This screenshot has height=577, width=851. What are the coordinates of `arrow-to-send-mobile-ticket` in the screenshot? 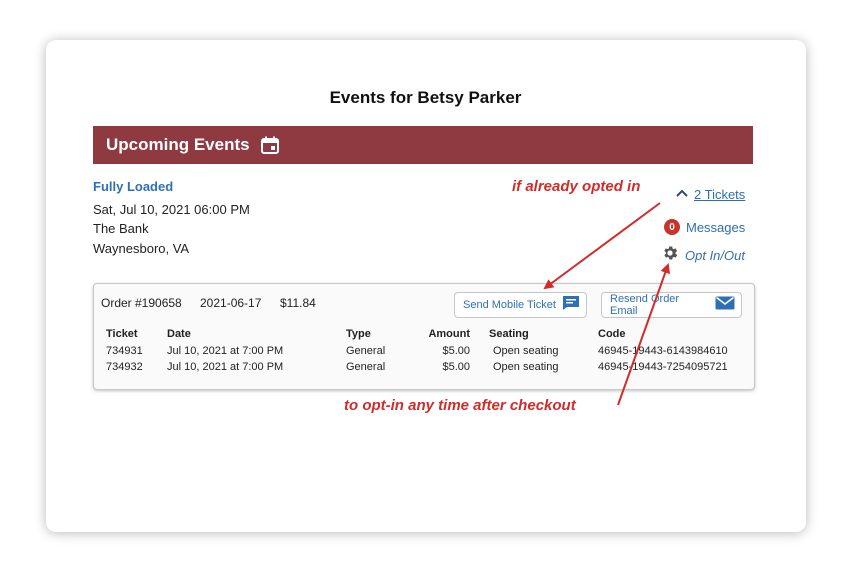 It's located at (602, 246).